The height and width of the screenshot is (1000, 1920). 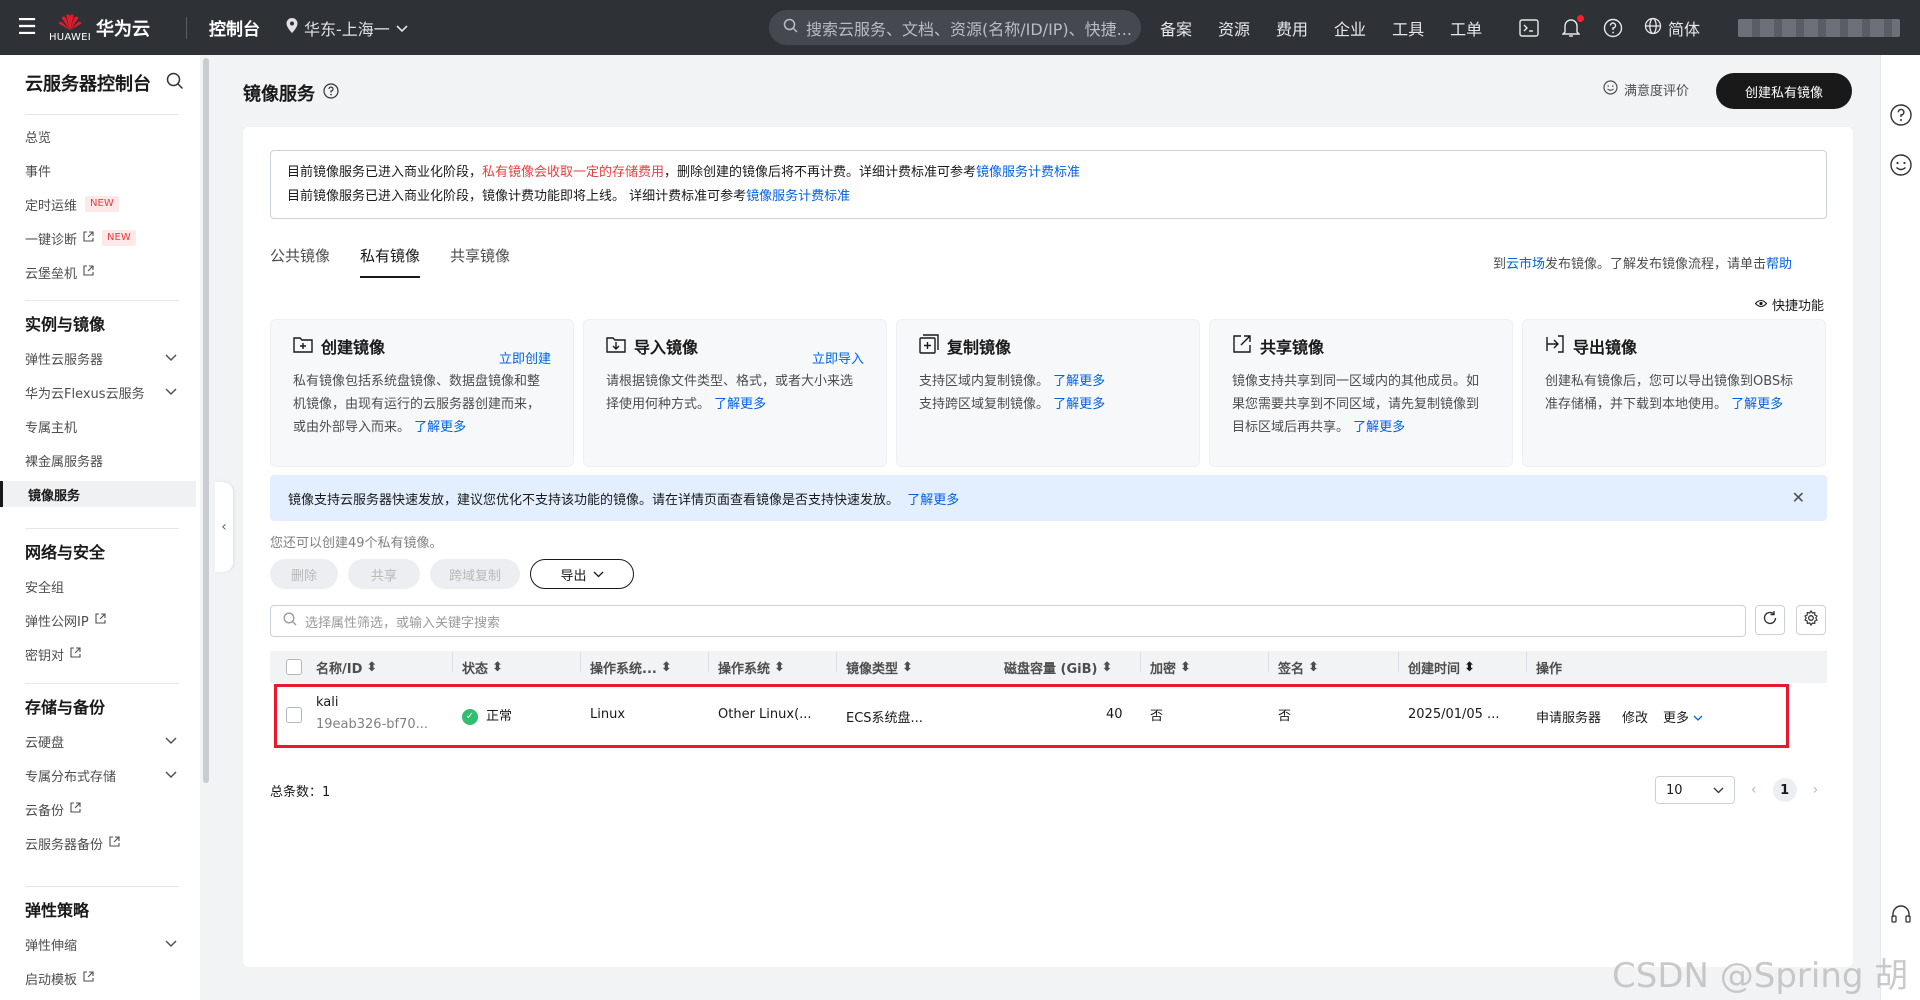 I want to click on page-number-current: 1, so click(x=1784, y=790).